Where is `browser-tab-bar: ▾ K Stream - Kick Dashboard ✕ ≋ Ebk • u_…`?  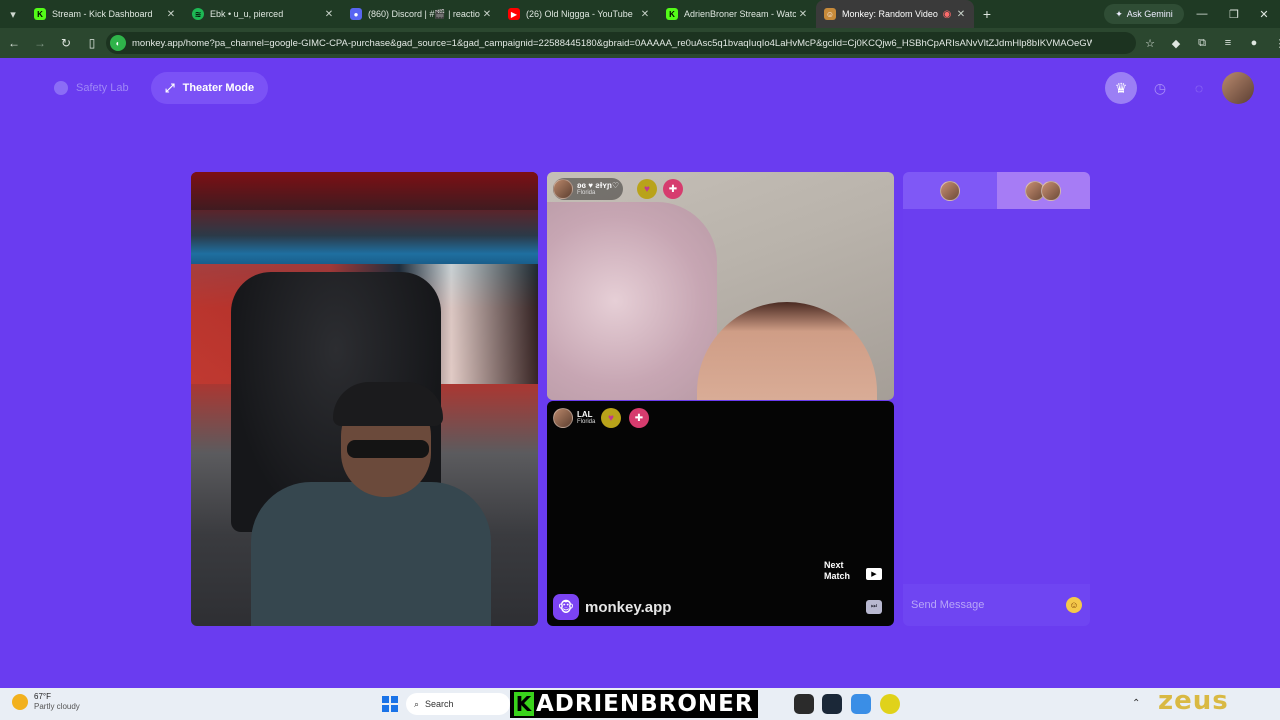 browser-tab-bar: ▾ K Stream - Kick Dashboard ✕ ≋ Ebk • u_… is located at coordinates (640, 14).